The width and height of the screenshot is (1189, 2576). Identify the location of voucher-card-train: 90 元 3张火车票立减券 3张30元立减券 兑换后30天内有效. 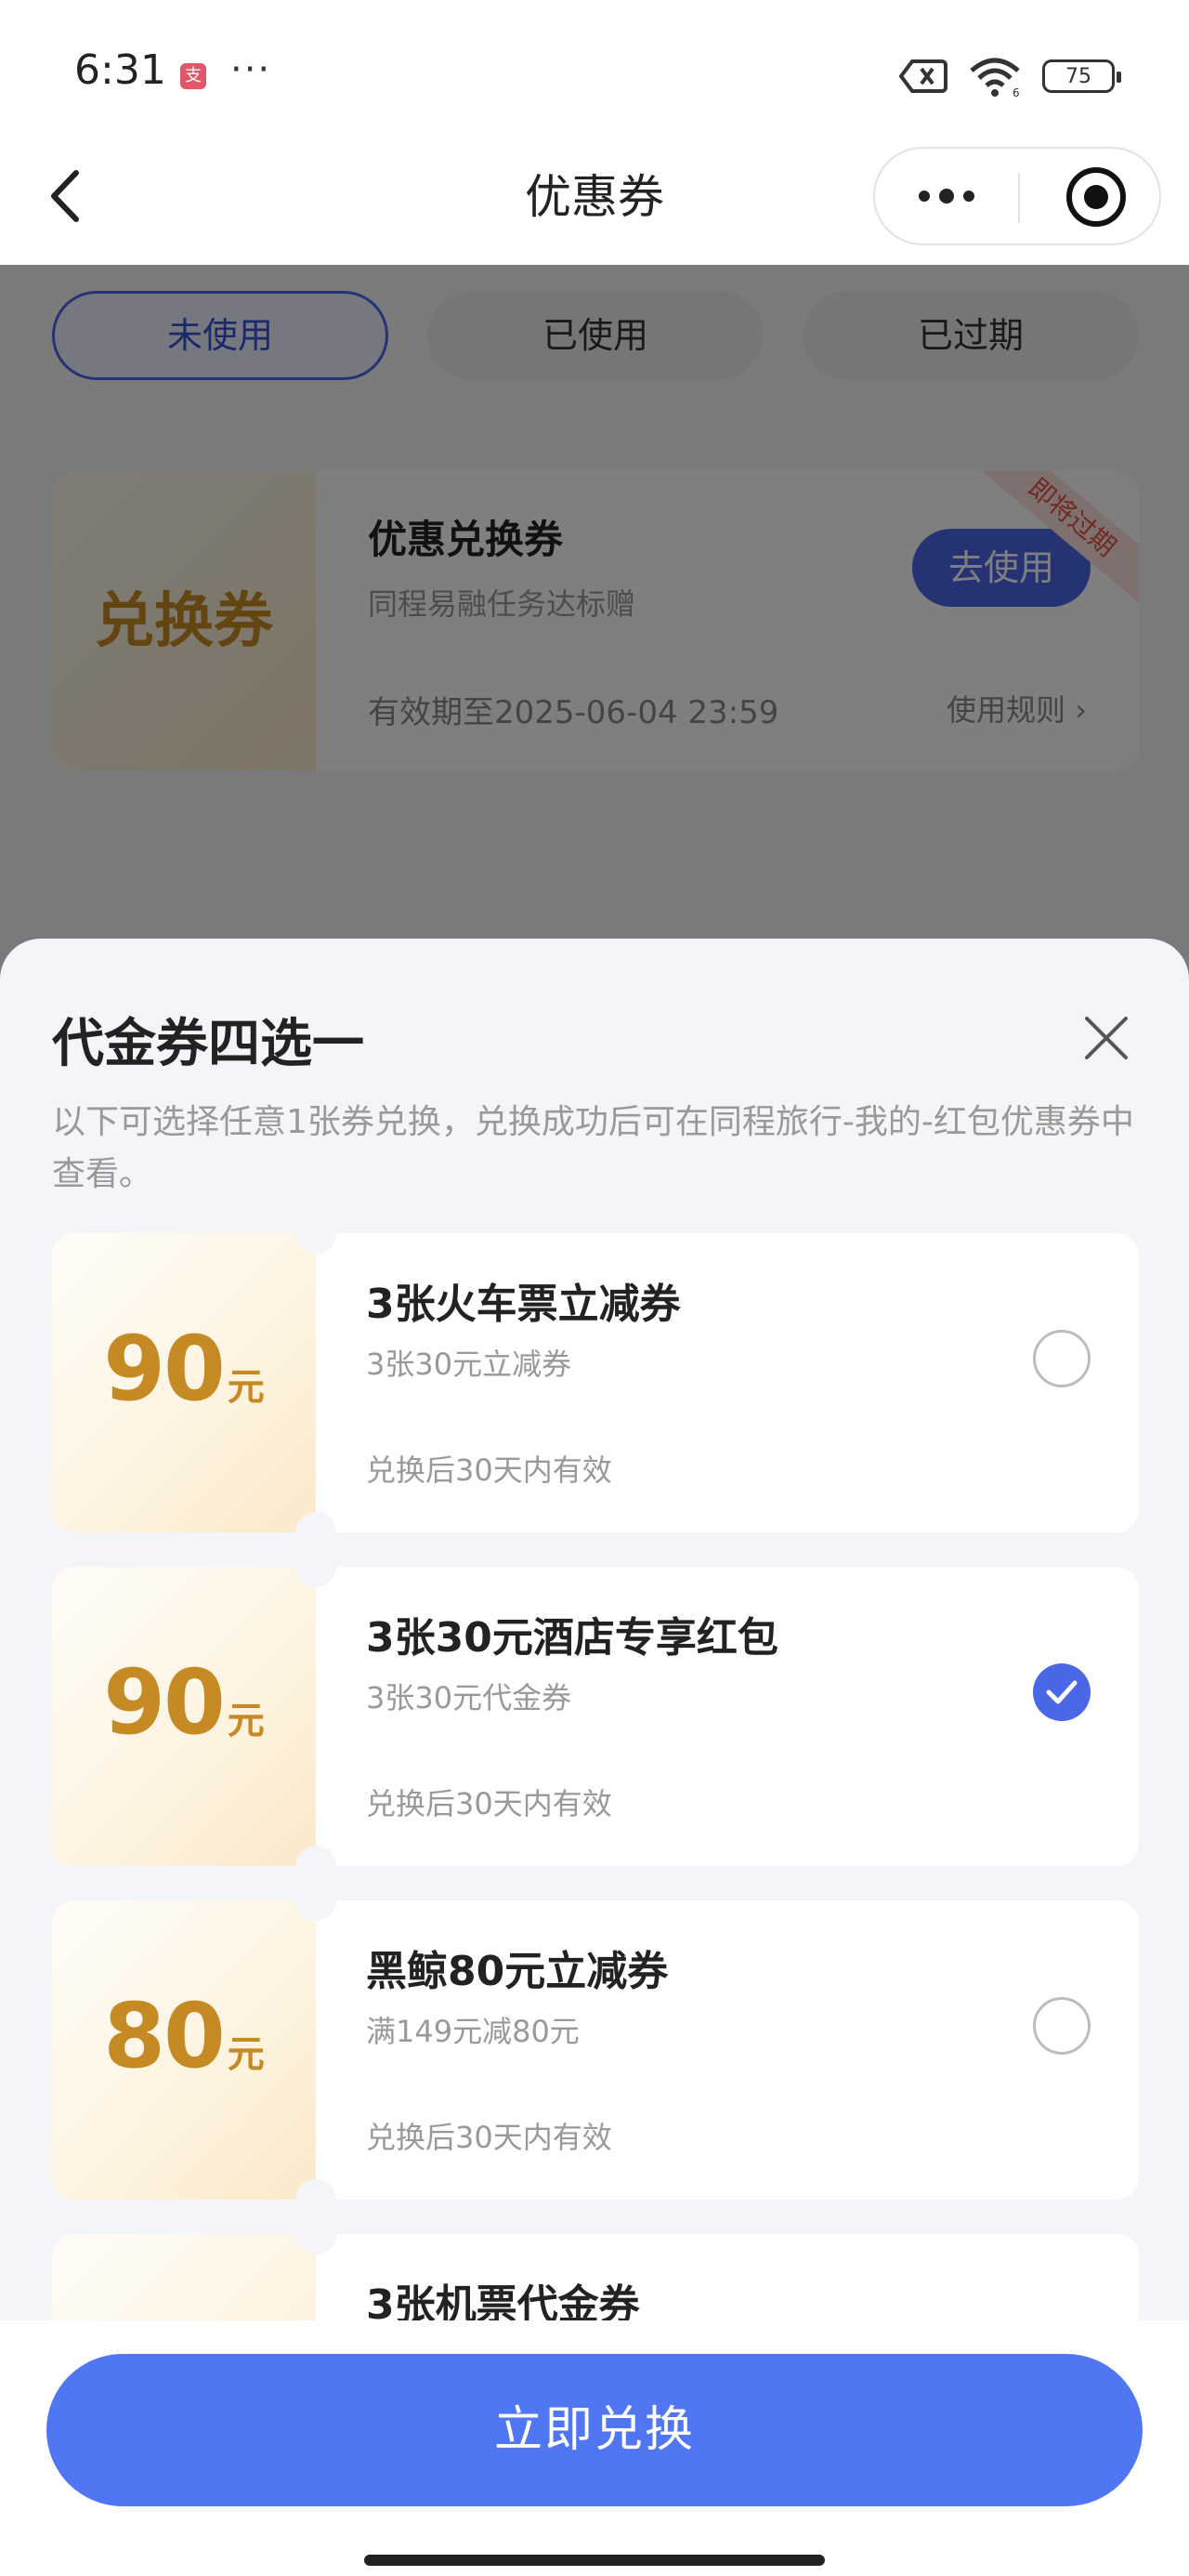
(595, 1382).